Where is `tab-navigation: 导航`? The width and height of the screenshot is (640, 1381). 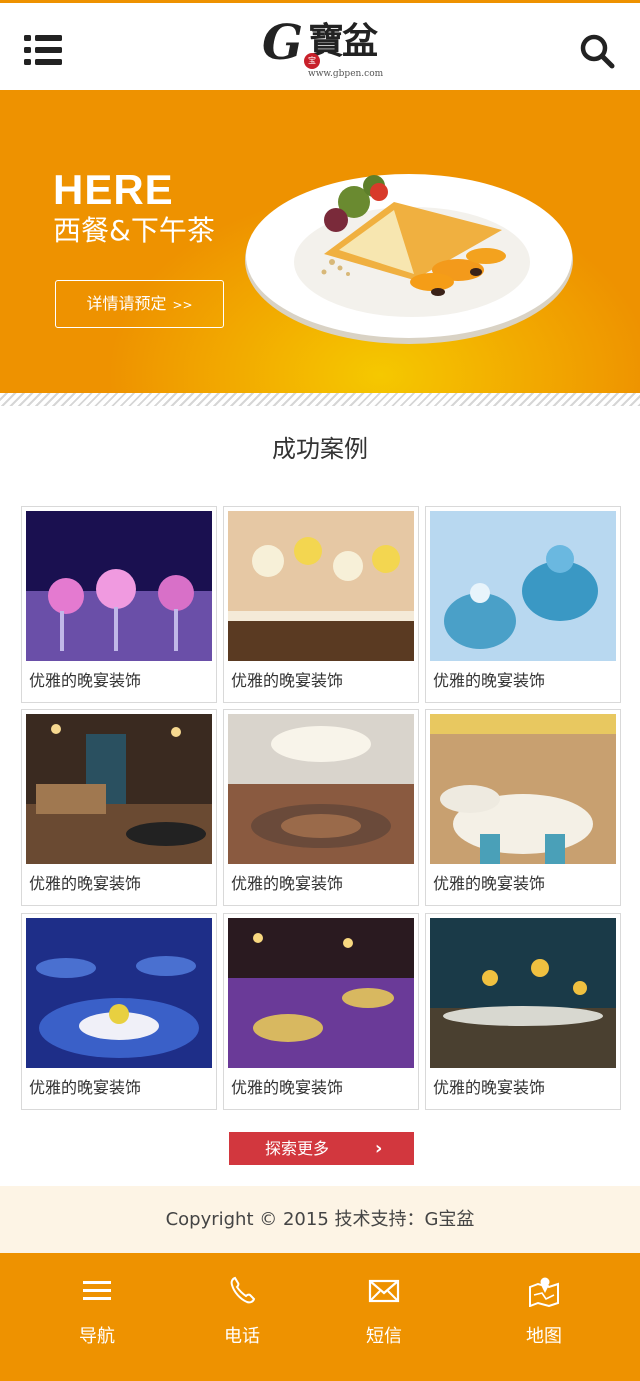
tab-navigation: 导航 is located at coordinates (97, 1317).